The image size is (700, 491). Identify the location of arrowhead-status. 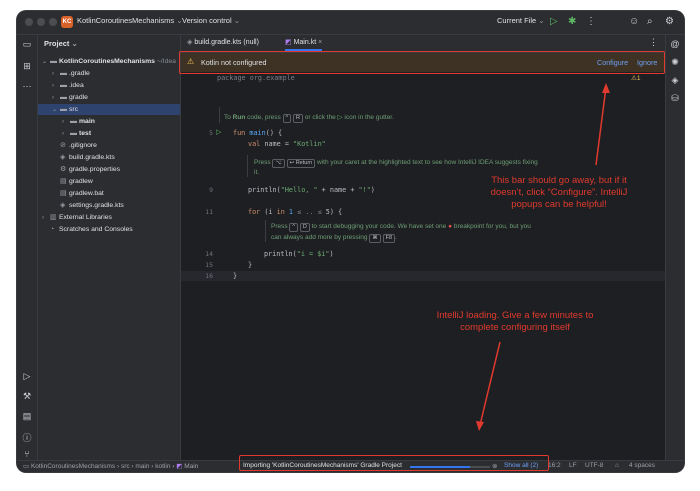
(480, 426).